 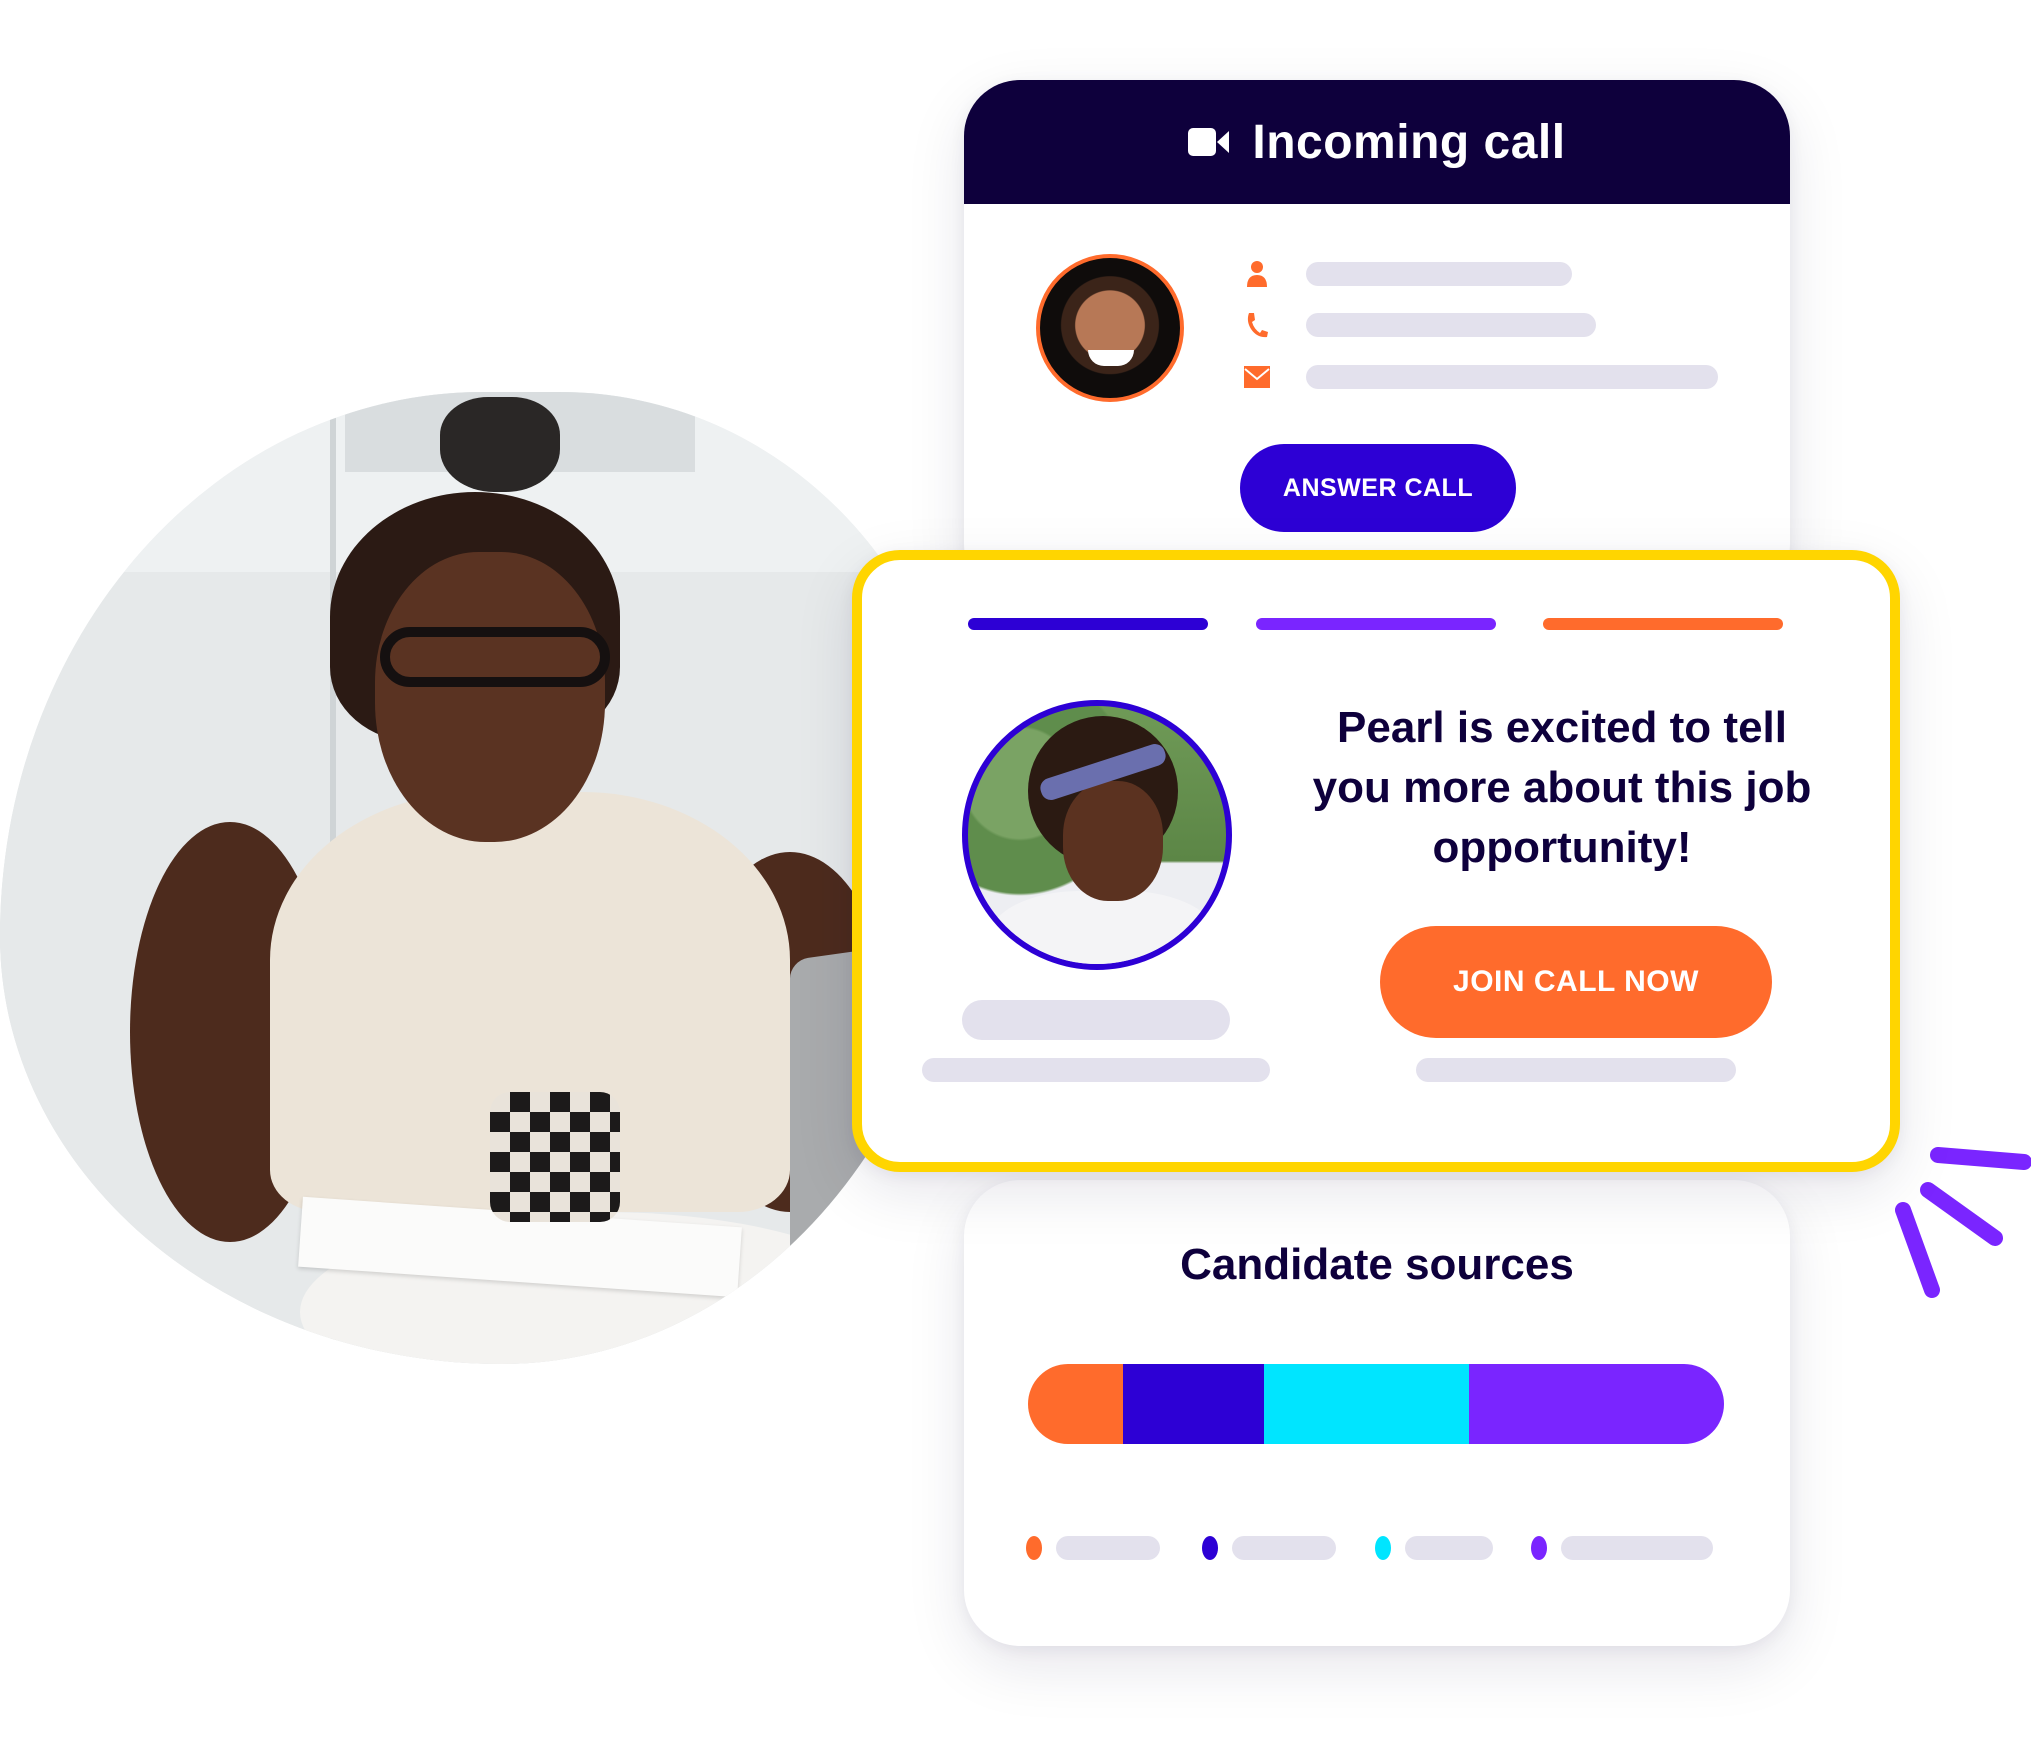 I want to click on photo-glasses, so click(x=495, y=657).